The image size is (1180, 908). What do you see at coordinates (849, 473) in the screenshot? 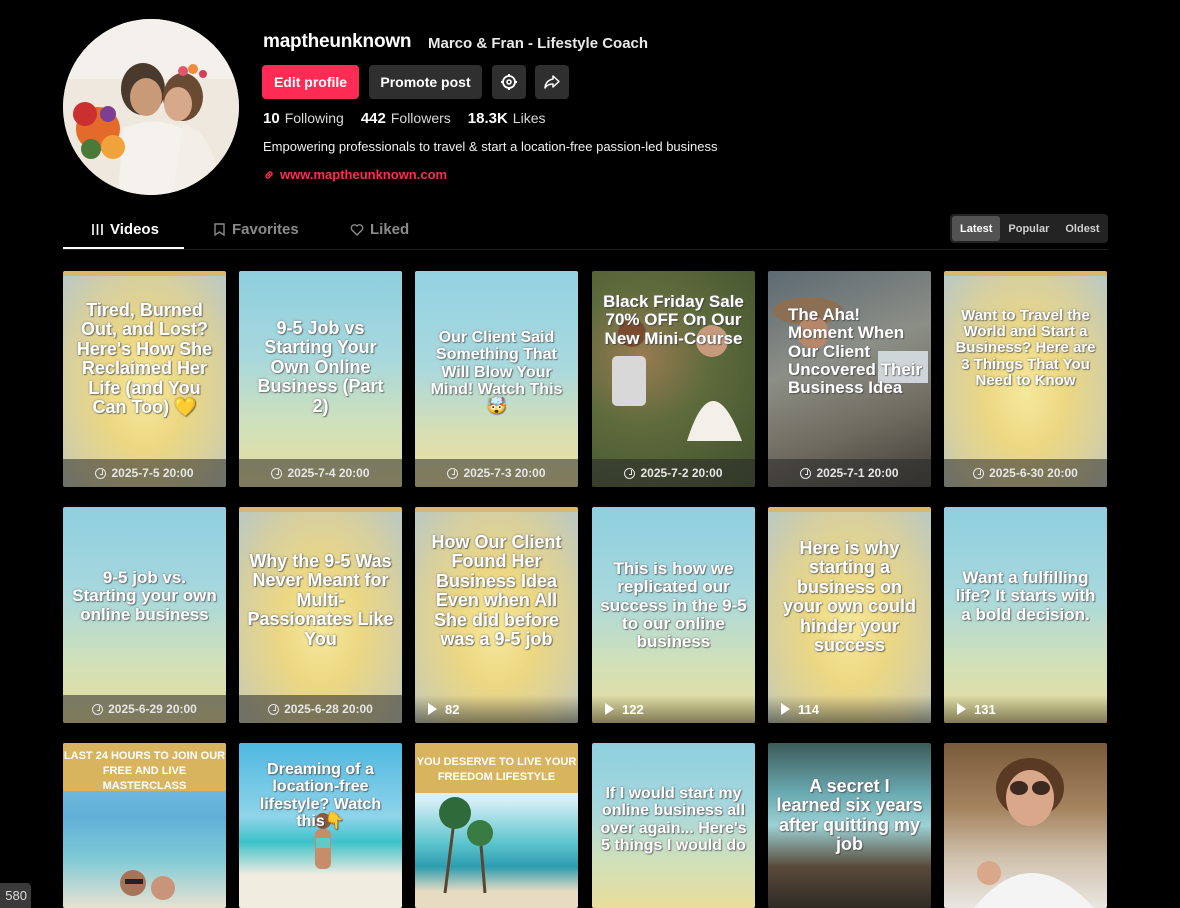
I see `scheduled-time: 2025-7-1 20:00` at bounding box center [849, 473].